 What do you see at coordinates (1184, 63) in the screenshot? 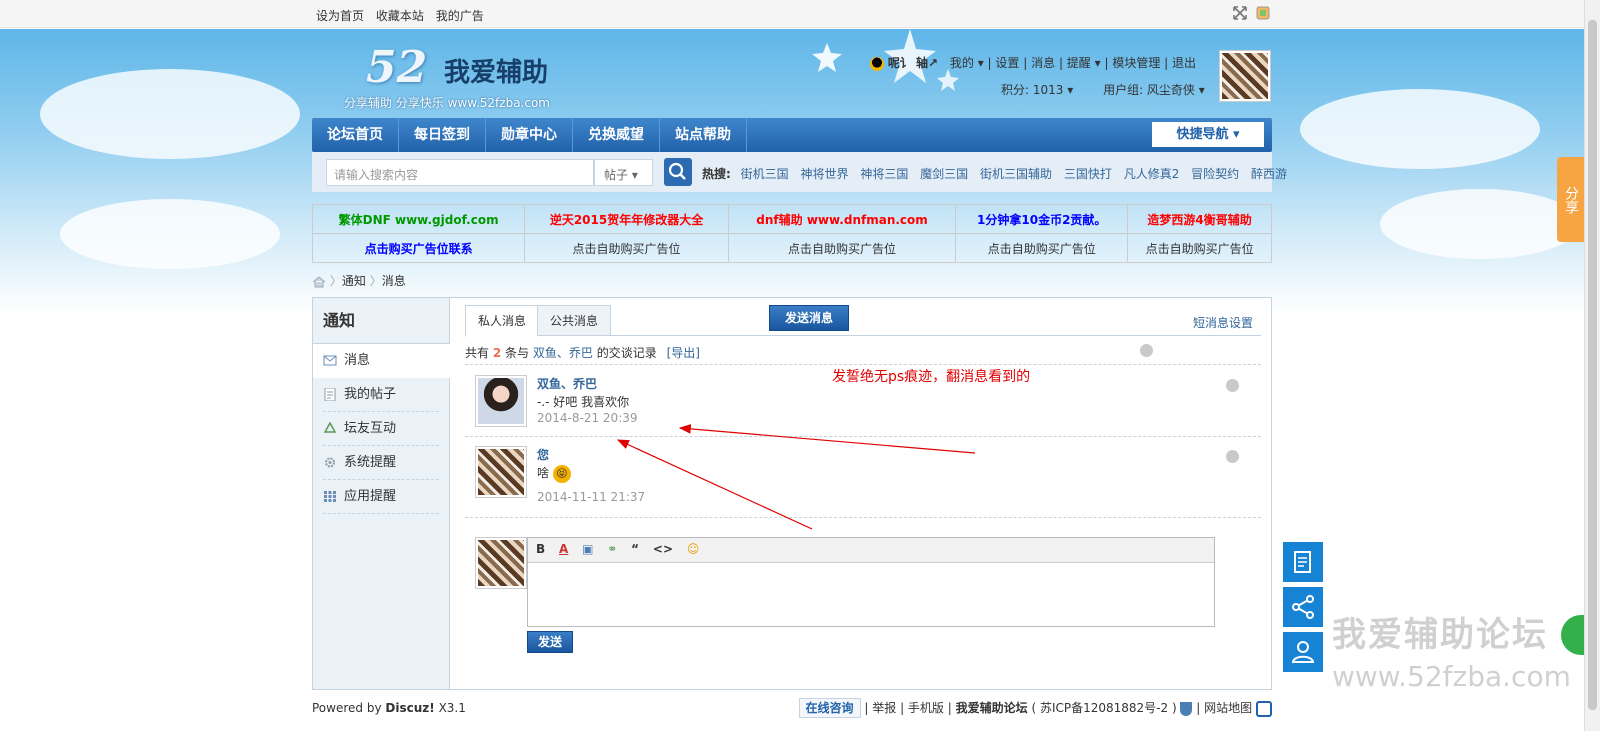
I see `menu-logout: 退出` at bounding box center [1184, 63].